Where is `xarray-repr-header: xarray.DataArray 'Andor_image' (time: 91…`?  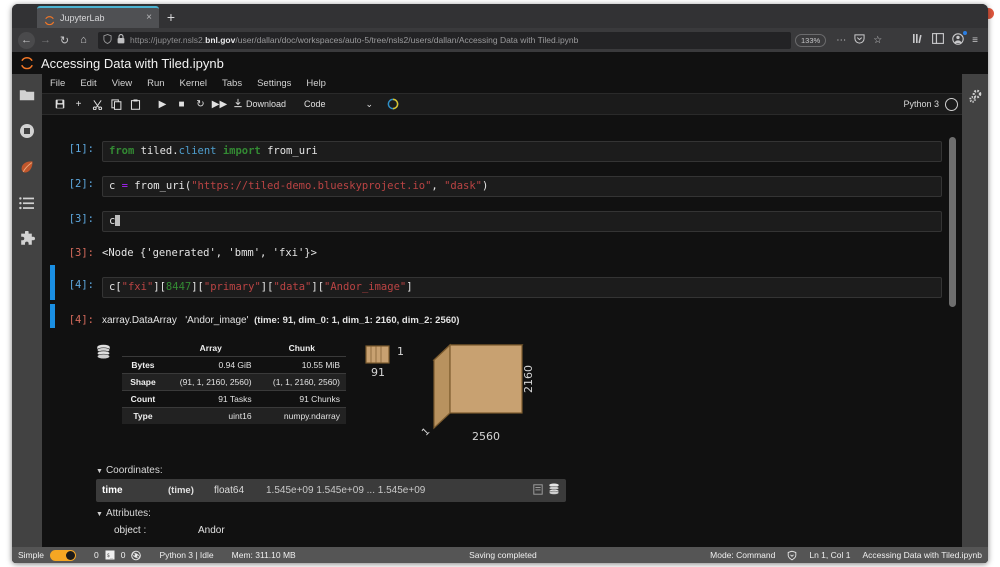
xarray-repr-header: xarray.DataArray 'Andor_image' (time: 91… is located at coordinates (522, 319).